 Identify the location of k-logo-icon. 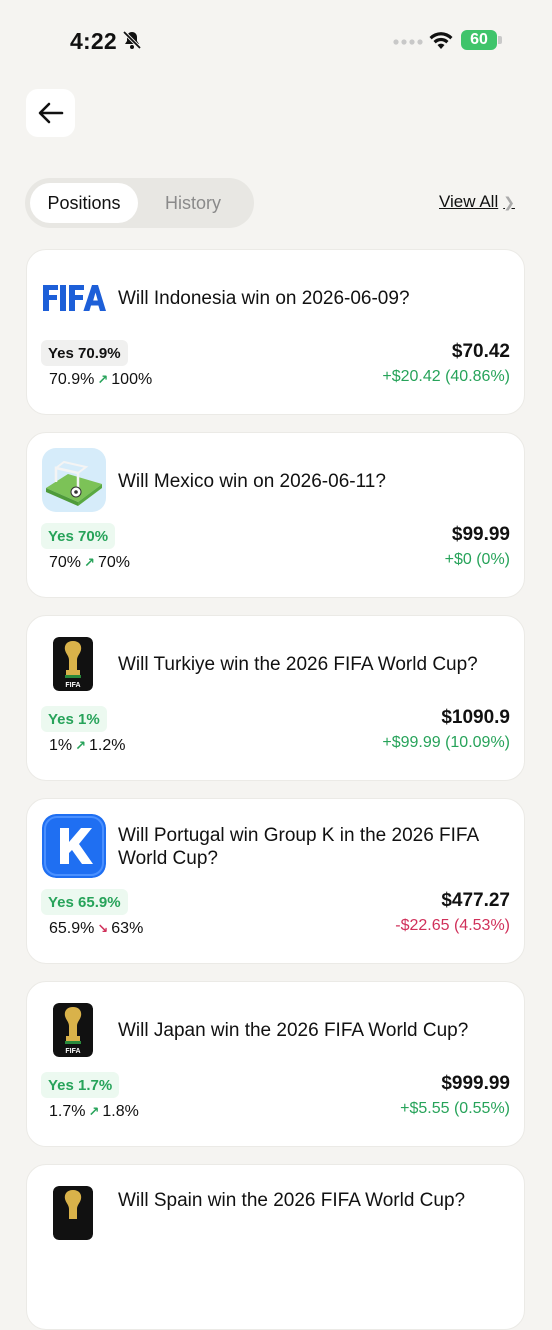
(74, 846).